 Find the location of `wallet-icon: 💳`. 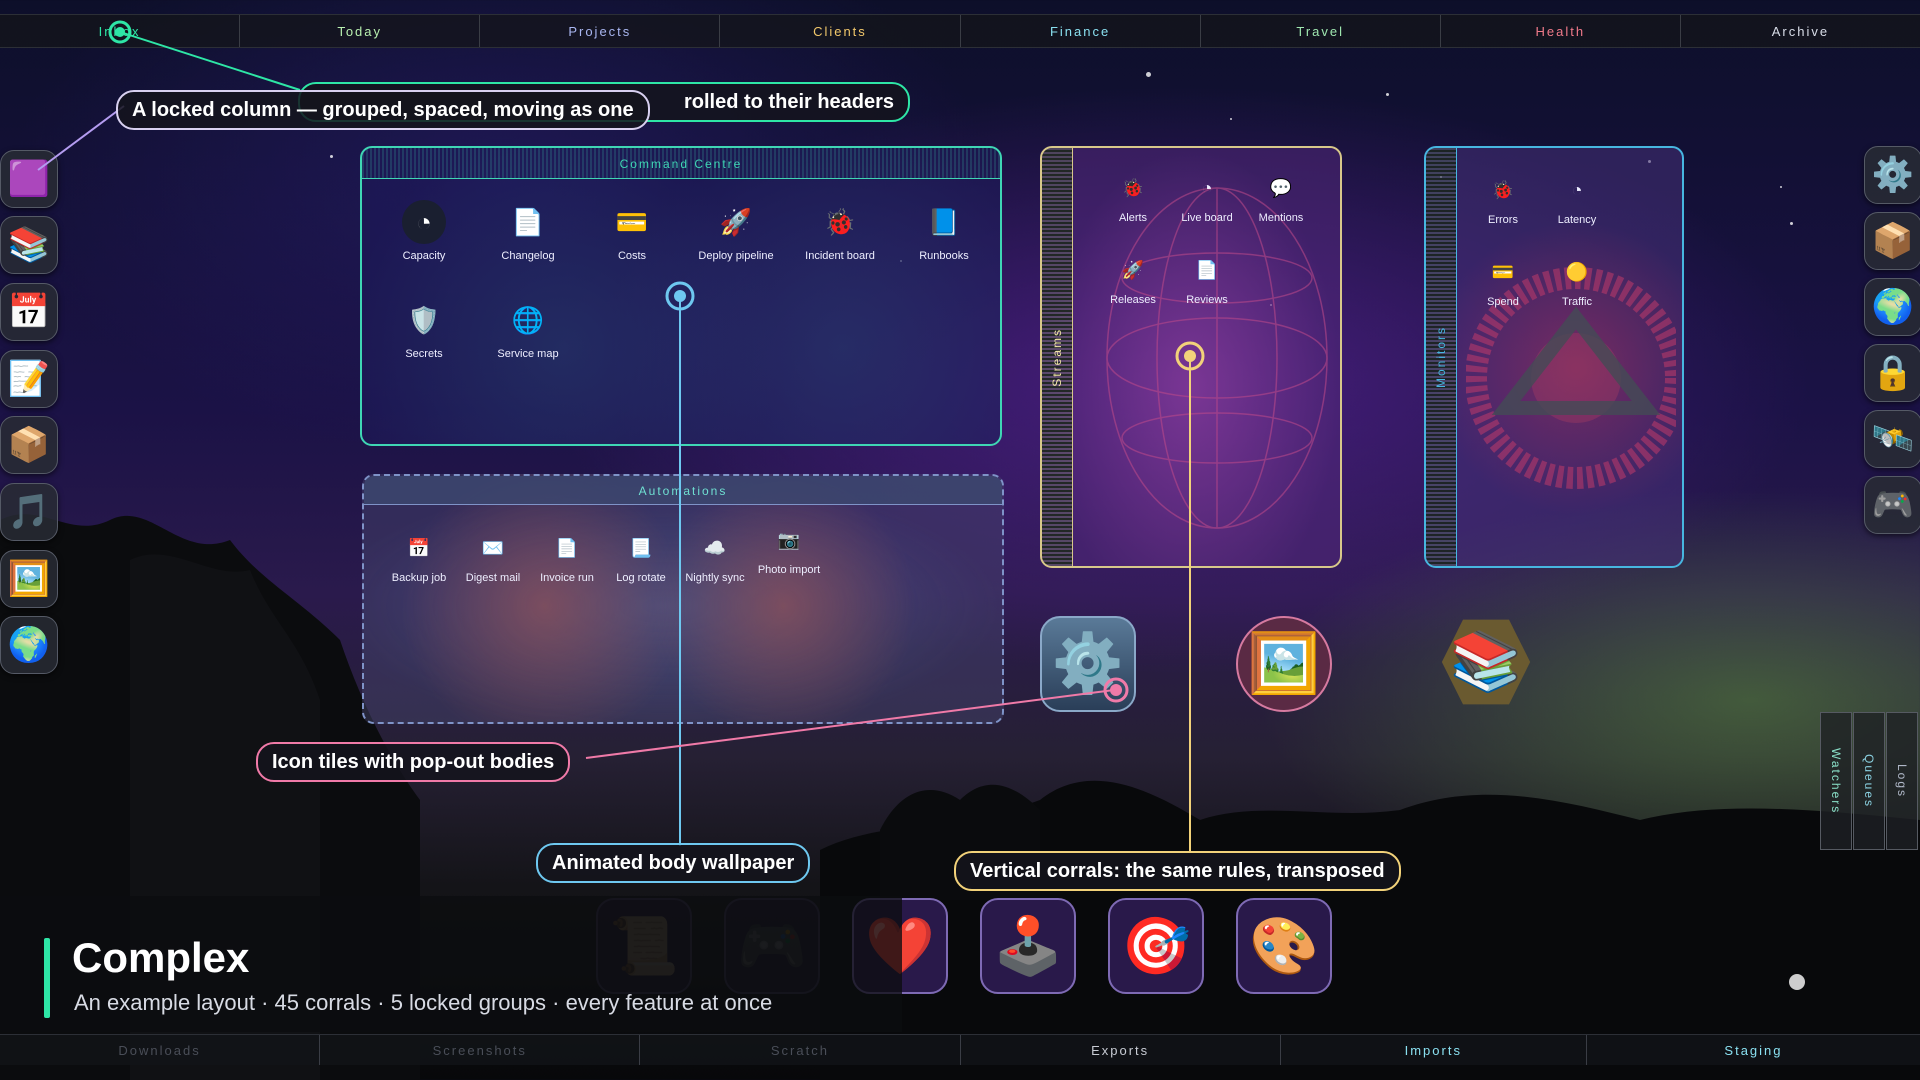

wallet-icon: 💳 is located at coordinates (1503, 271).